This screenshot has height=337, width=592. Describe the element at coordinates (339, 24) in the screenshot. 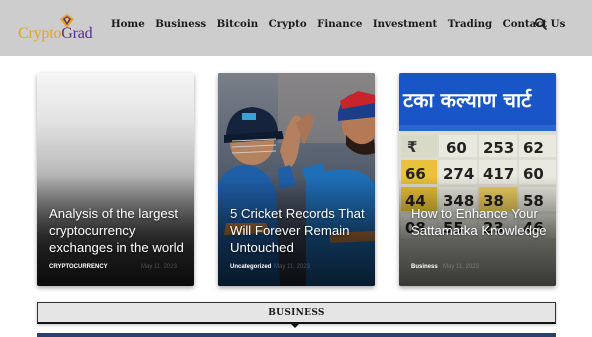

I see `nav-finance: Finance` at that location.